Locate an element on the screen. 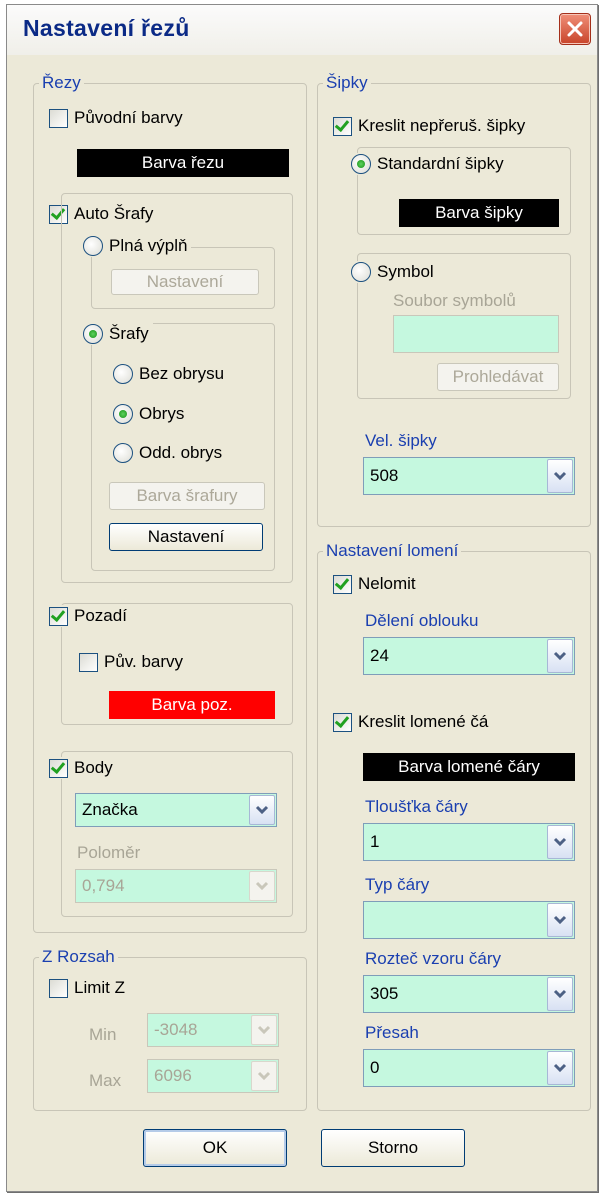 Image resolution: width=603 pixels, height=1196 pixels. pozadi-checkbox: Pozadí is located at coordinates (90, 616).